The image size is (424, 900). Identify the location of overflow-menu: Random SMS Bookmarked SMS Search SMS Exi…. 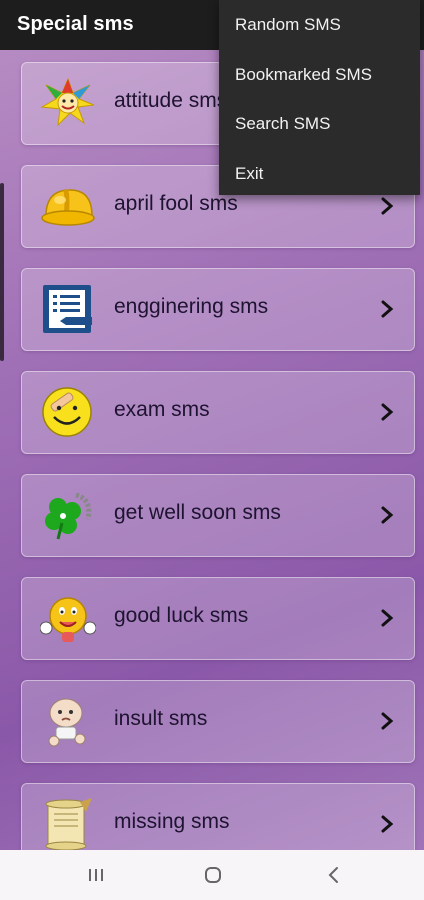
(319, 97).